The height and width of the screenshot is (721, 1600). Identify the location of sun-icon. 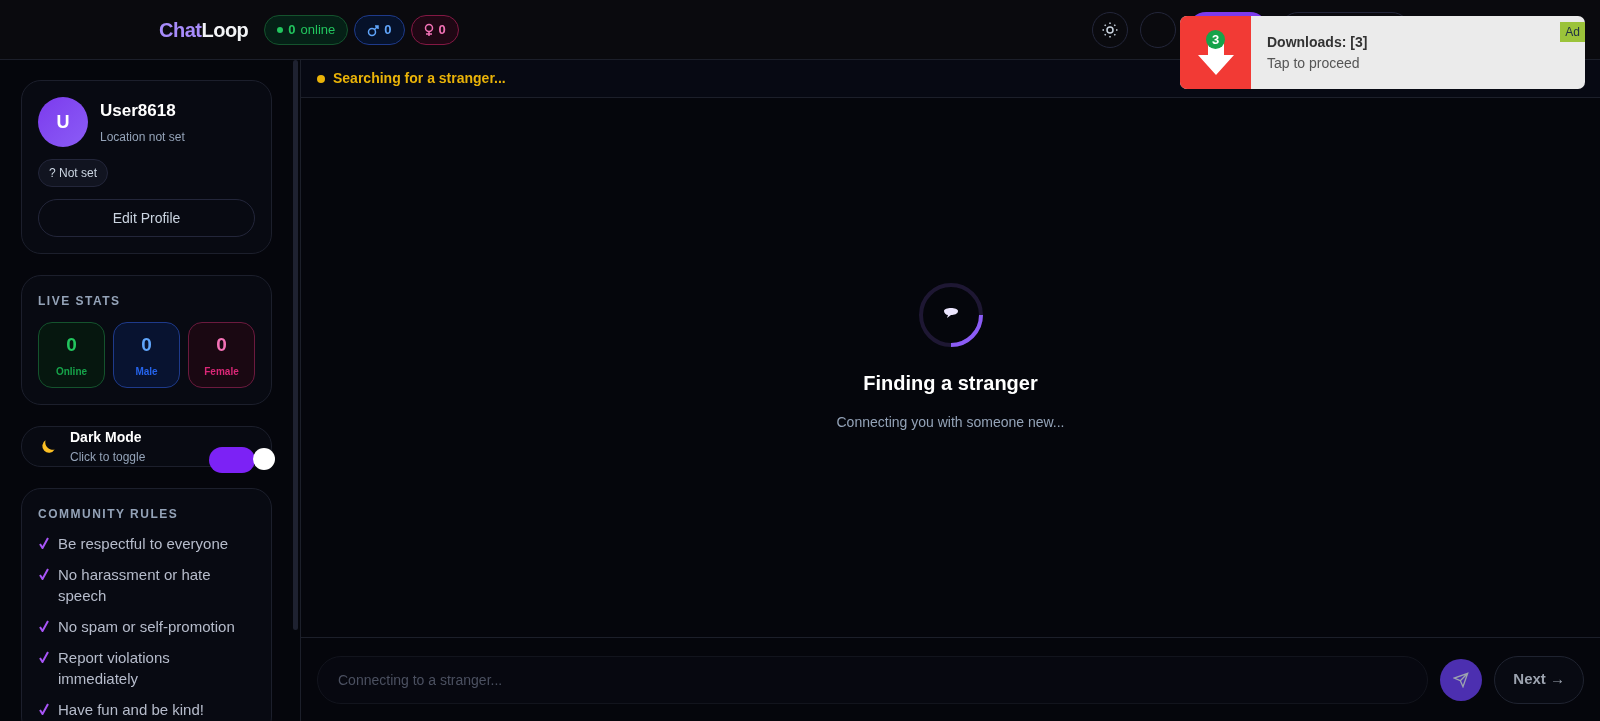
(1110, 29).